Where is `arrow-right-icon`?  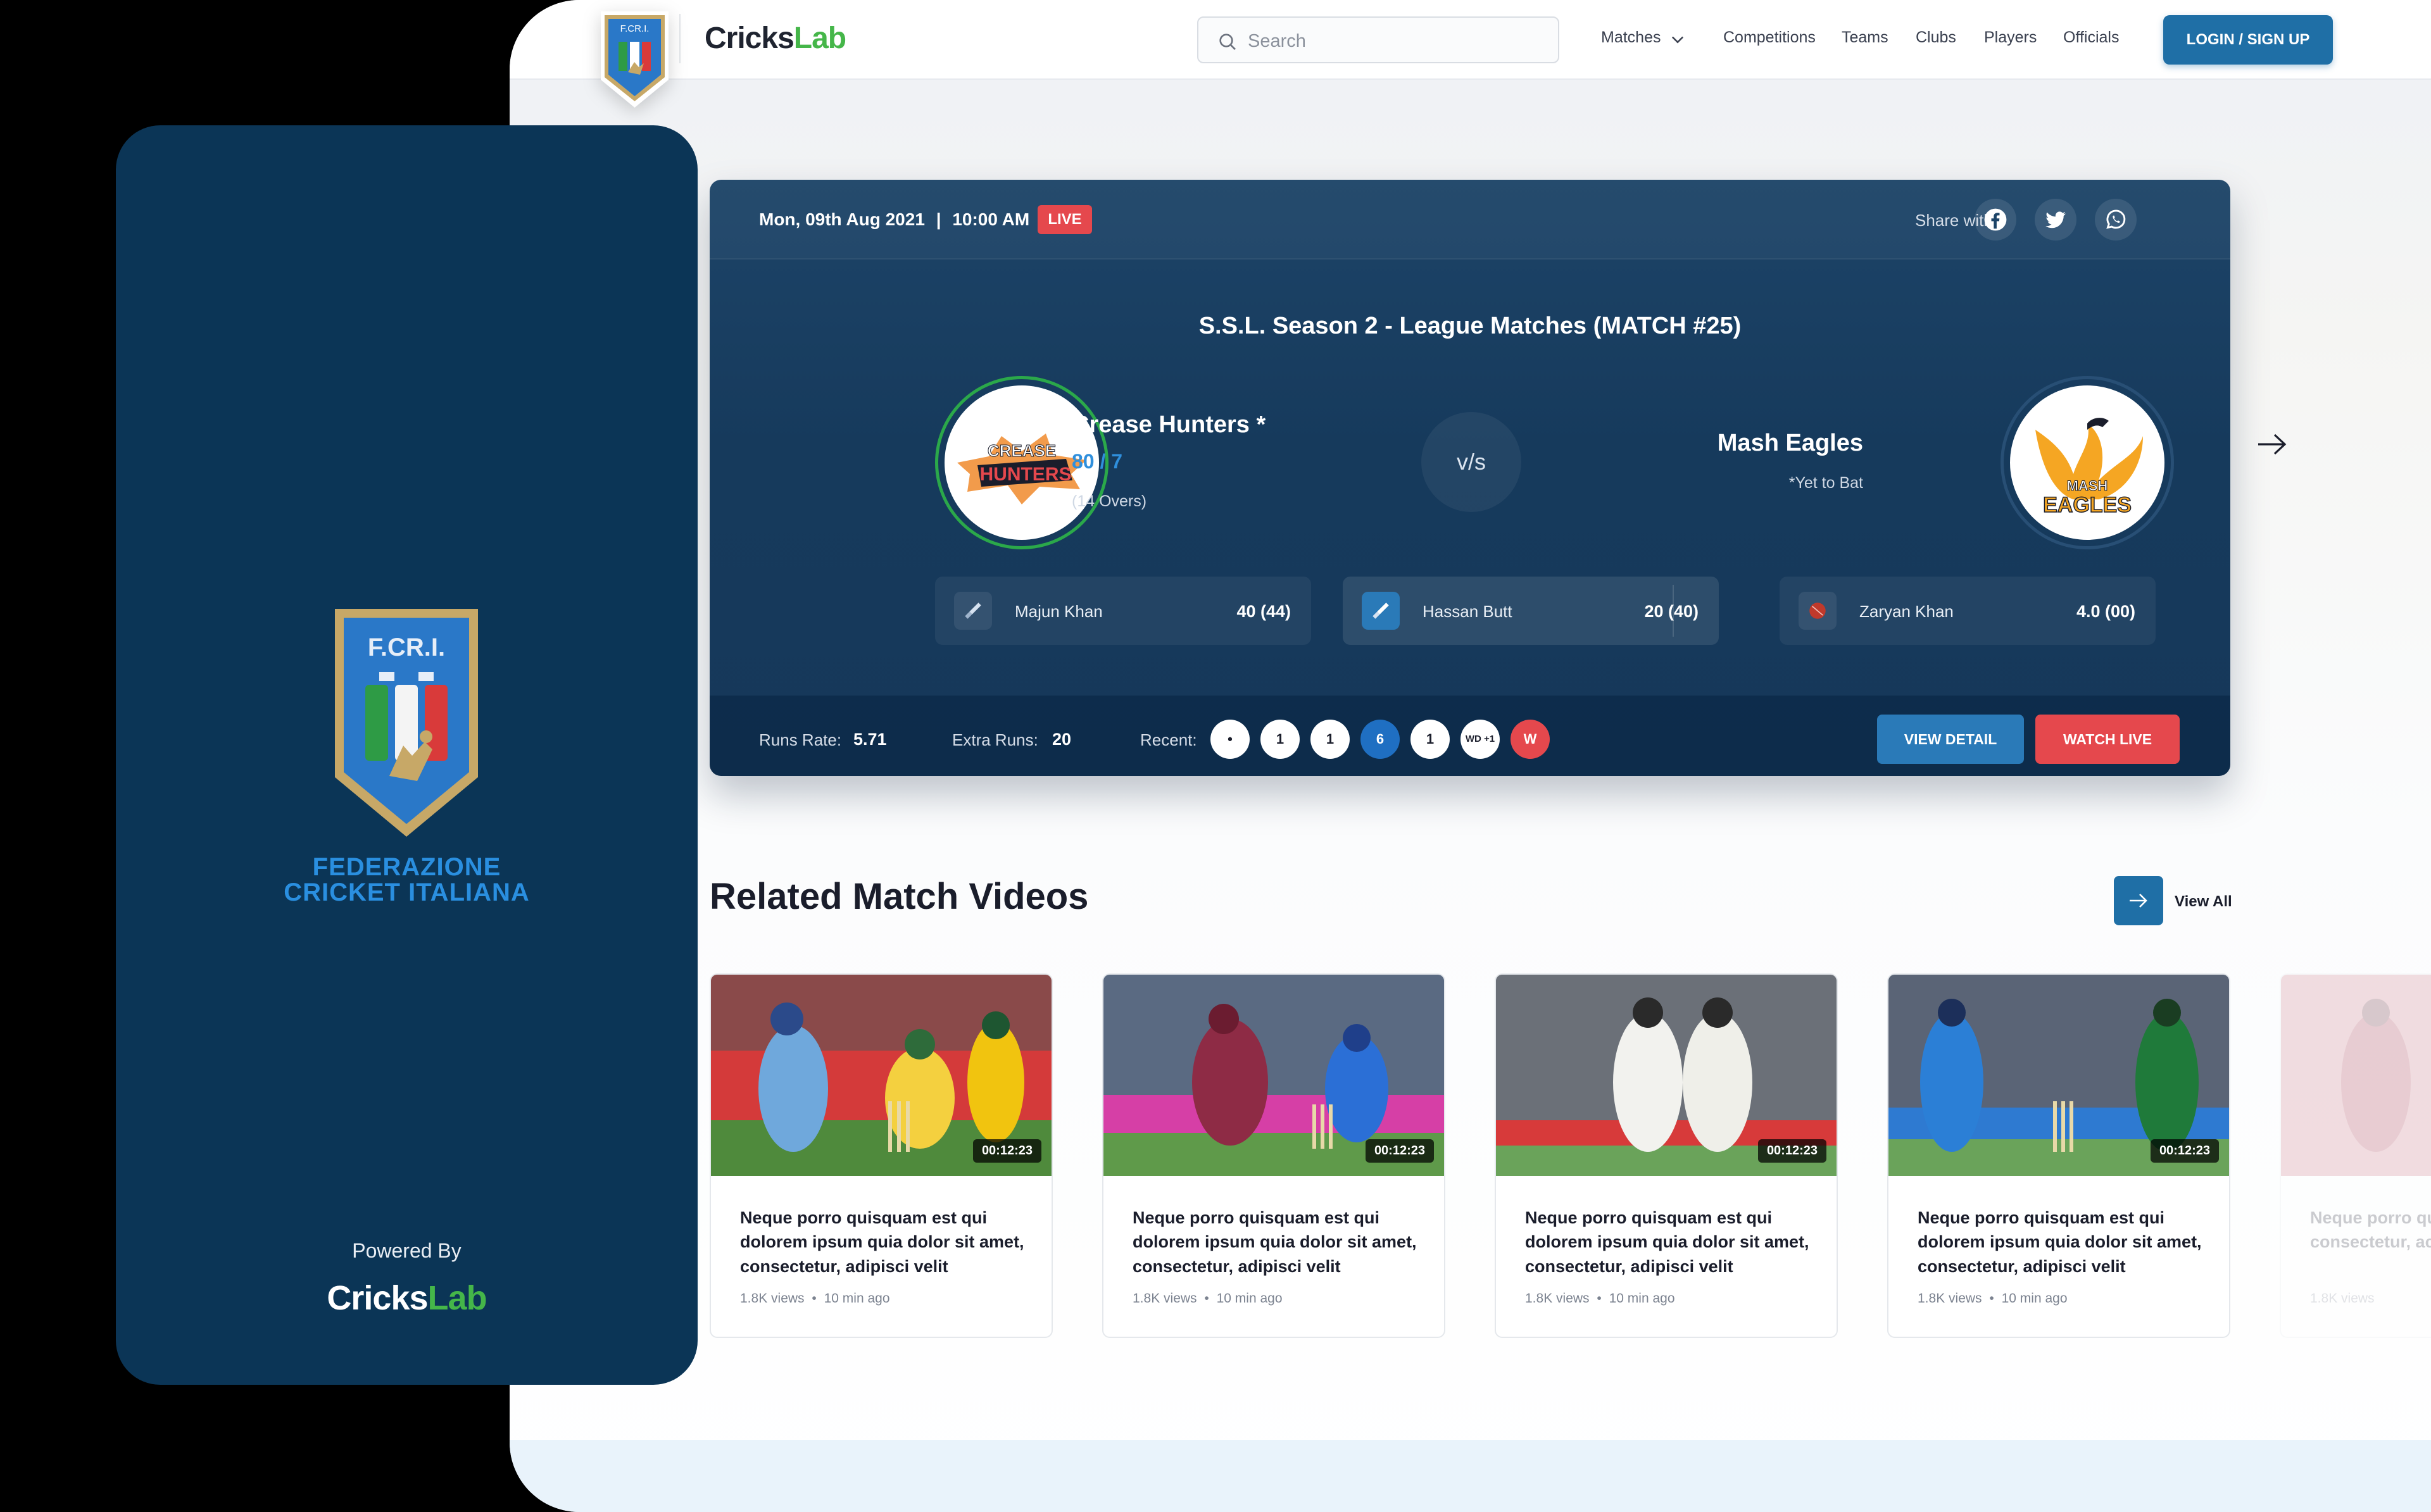
arrow-right-icon is located at coordinates (2272, 445).